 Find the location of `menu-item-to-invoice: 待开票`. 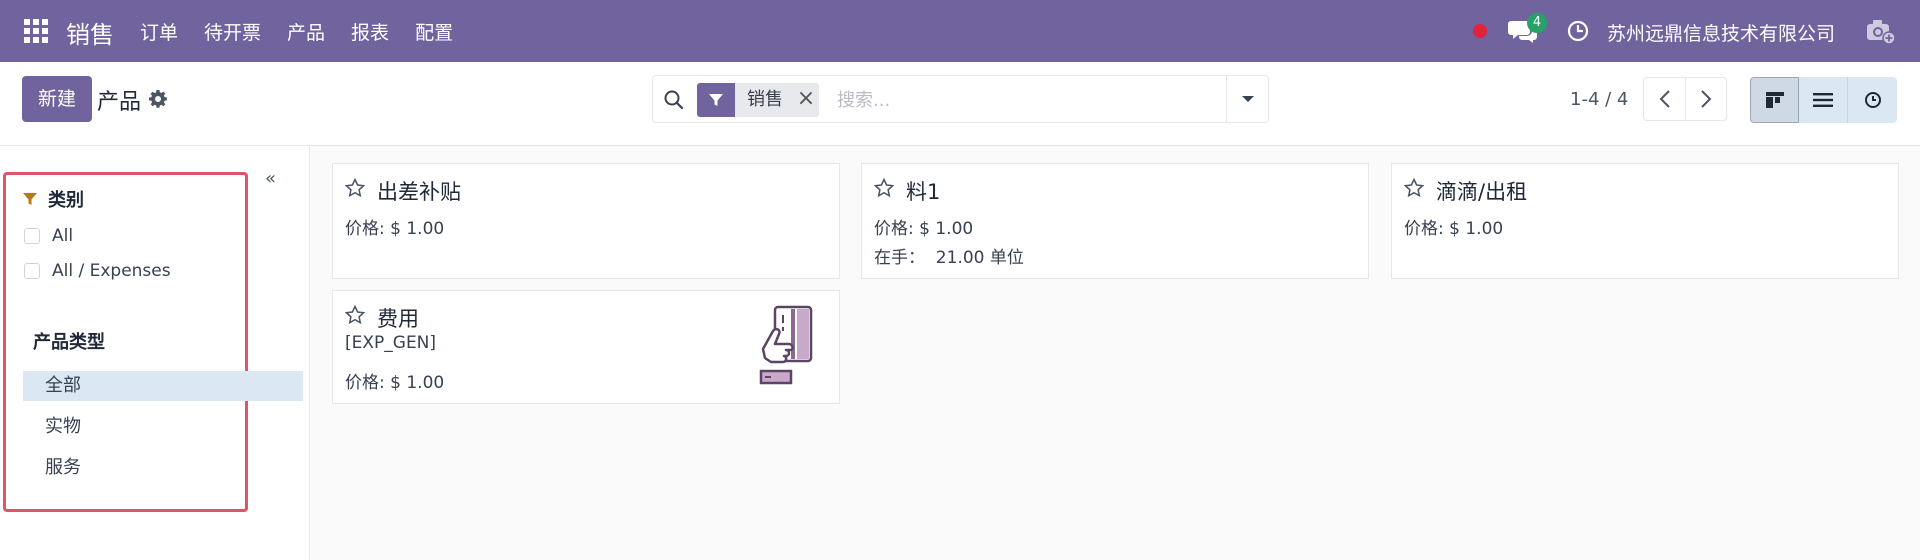

menu-item-to-invoice: 待开票 is located at coordinates (232, 31).